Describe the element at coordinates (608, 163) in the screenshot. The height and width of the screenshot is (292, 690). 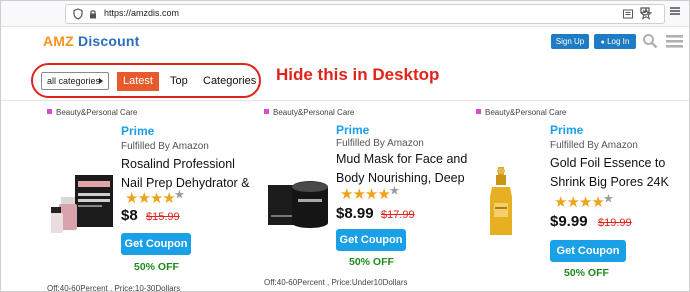
I see `product-title-line1: Gold Foil Essence to` at that location.